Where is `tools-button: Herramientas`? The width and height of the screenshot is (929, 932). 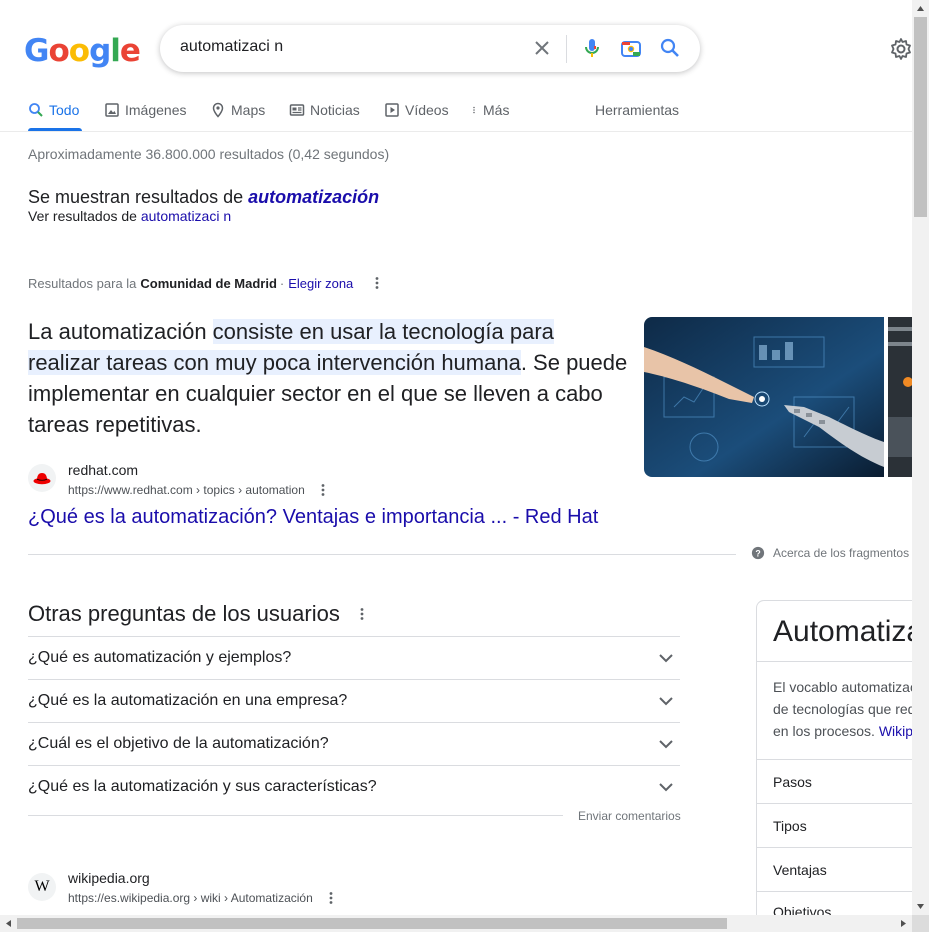 tools-button: Herramientas is located at coordinates (637, 110).